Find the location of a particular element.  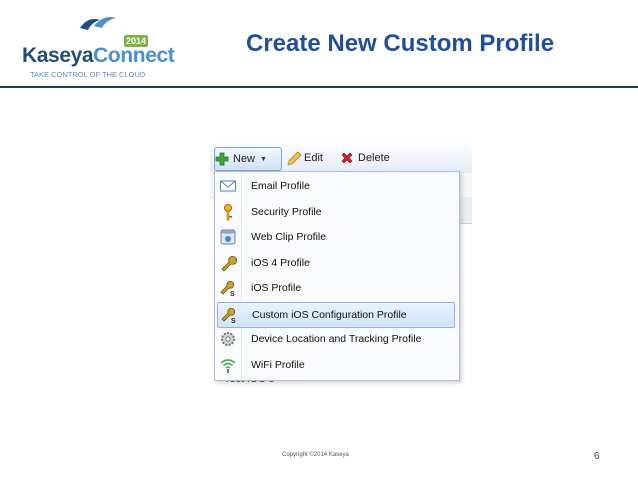

chevron-down-icon: ▼ is located at coordinates (263, 159).